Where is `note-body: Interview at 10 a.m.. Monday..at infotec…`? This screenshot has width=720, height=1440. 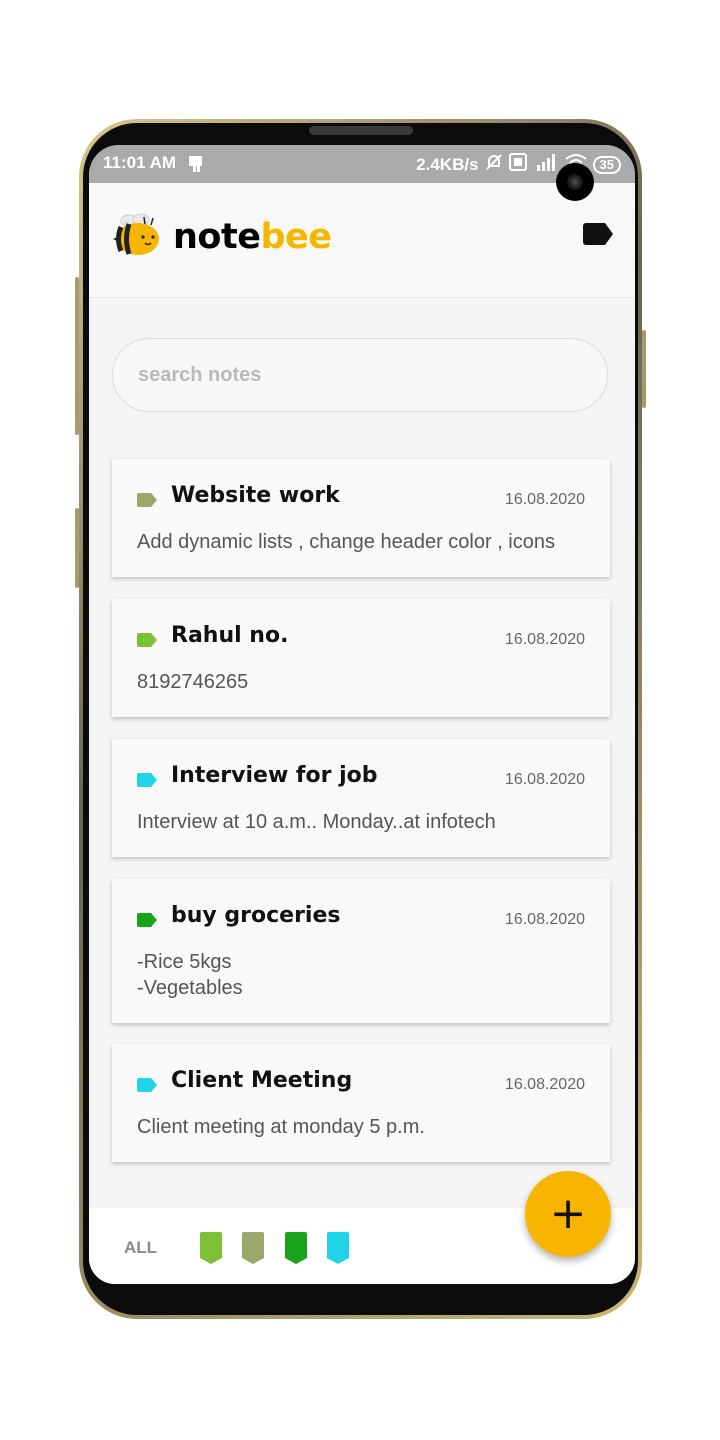
note-body: Interview at 10 a.m.. Monday..at infotec… is located at coordinates (316, 822).